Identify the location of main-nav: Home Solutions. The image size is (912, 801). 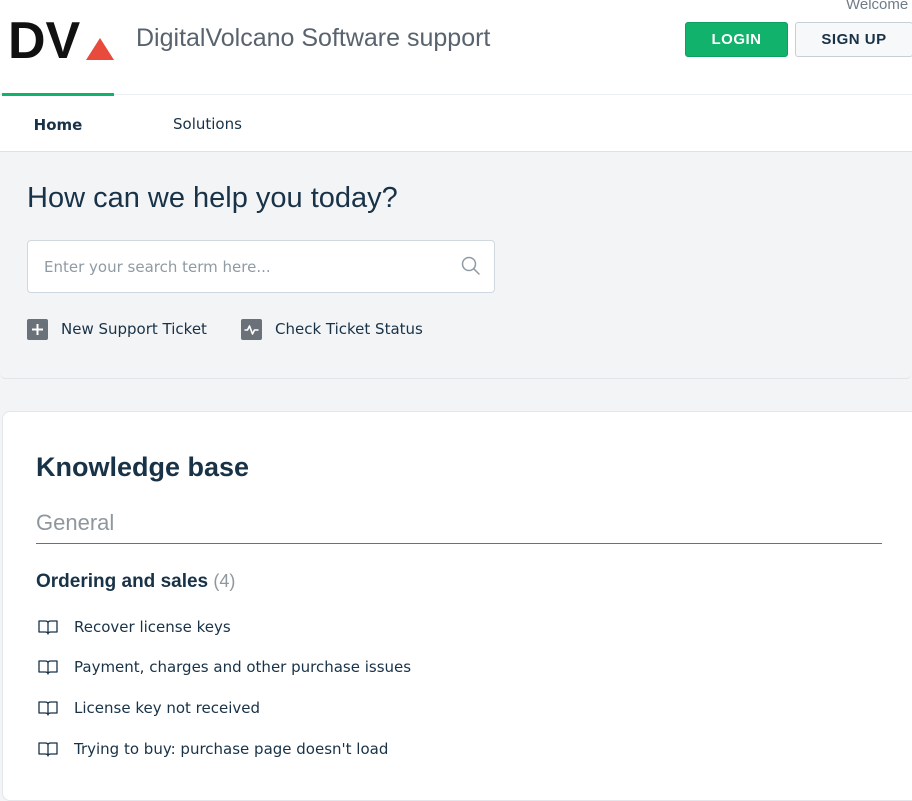
(456, 123).